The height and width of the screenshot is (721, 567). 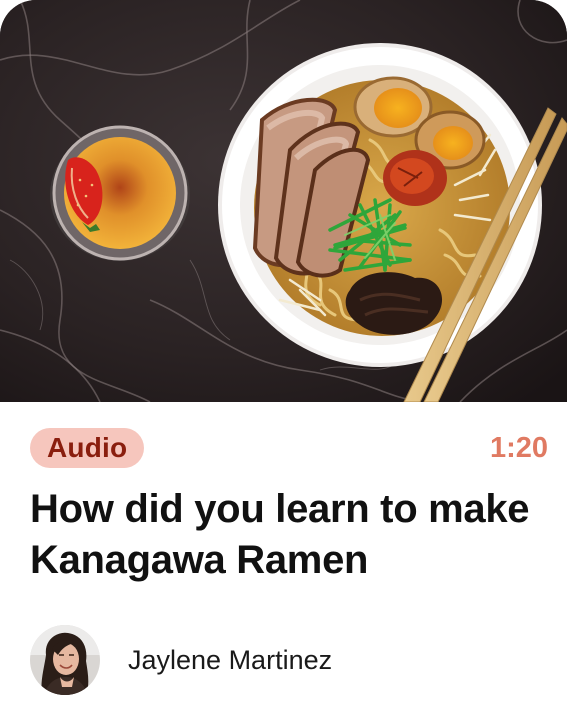 I want to click on post-title: How did you learn to make Kanagawa Ramen, so click(x=295, y=535).